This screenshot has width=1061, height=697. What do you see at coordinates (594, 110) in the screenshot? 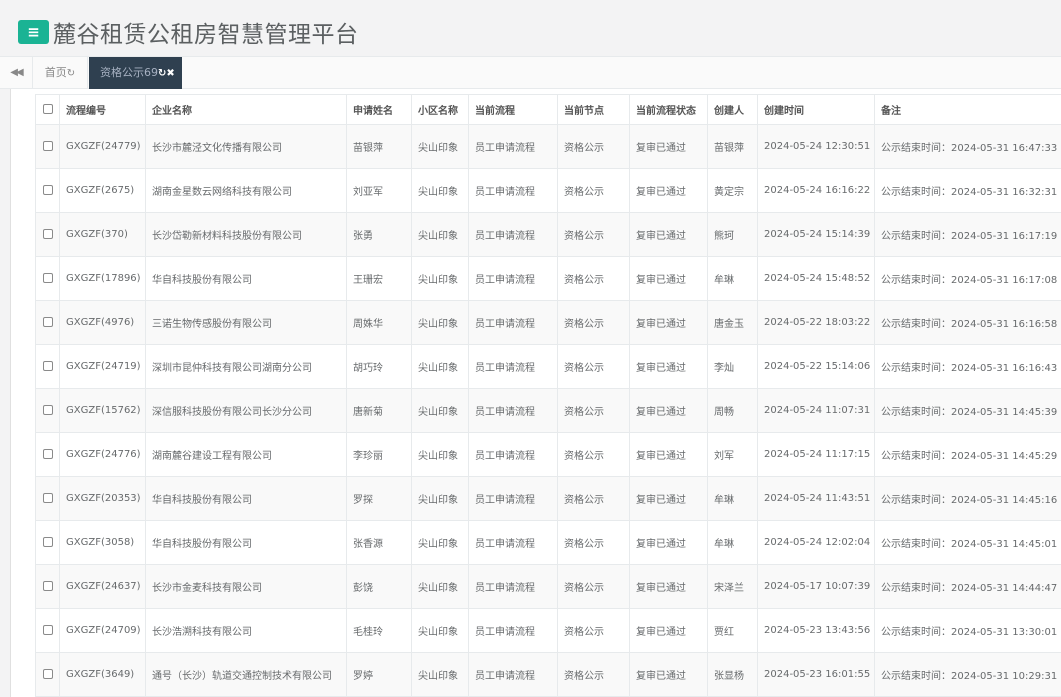
I see `column-header: 当前节点` at bounding box center [594, 110].